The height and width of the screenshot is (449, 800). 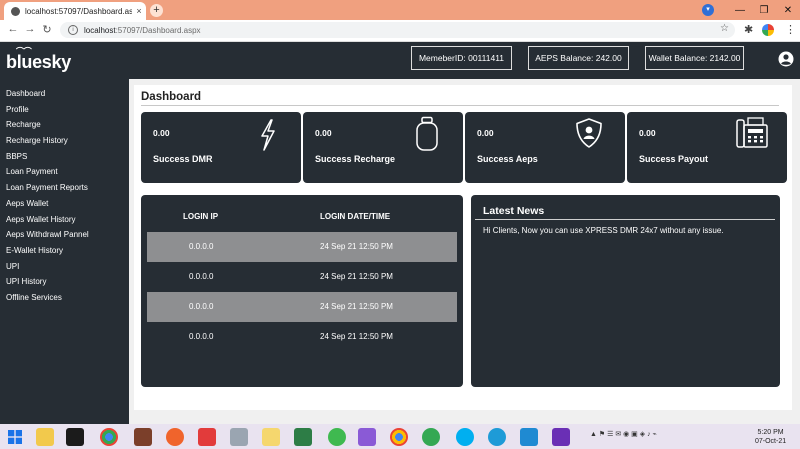 I want to click on browser-tab: localhost:57097/Dashboard.aspx ×, so click(x=75, y=11).